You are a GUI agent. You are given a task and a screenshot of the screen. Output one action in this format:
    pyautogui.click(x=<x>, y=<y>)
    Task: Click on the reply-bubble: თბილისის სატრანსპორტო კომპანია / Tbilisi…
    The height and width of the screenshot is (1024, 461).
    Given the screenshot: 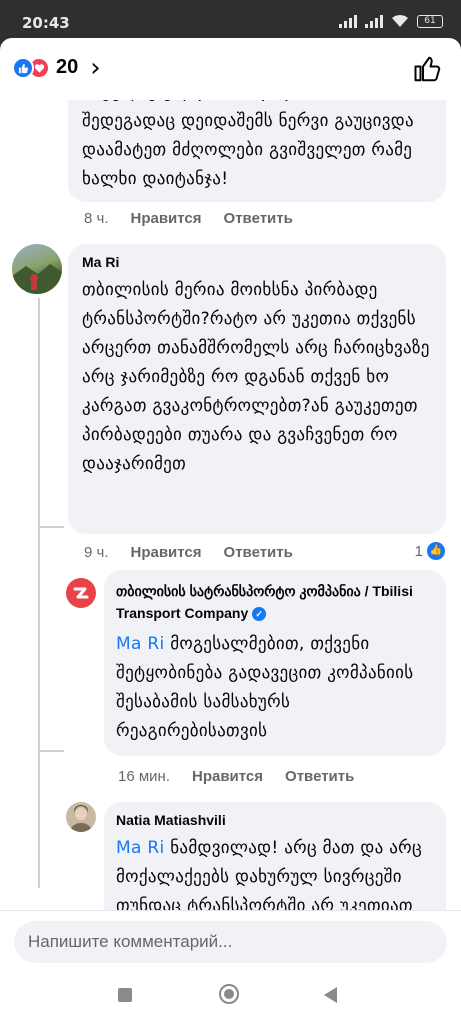 What is the action you would take?
    pyautogui.click(x=275, y=663)
    